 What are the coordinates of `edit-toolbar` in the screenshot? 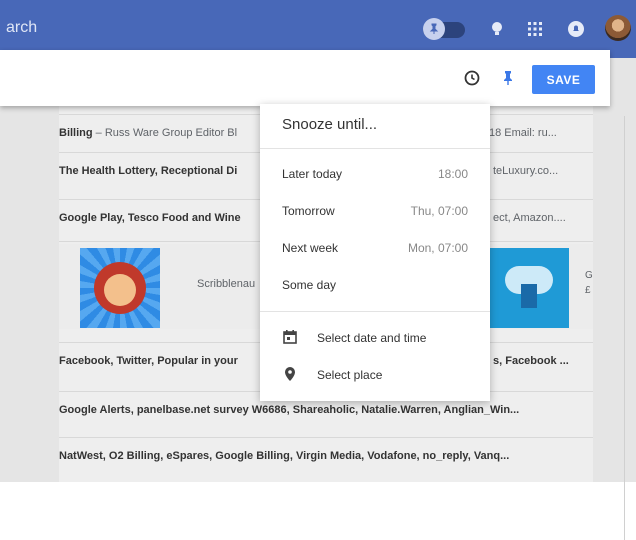 It's located at (305, 78).